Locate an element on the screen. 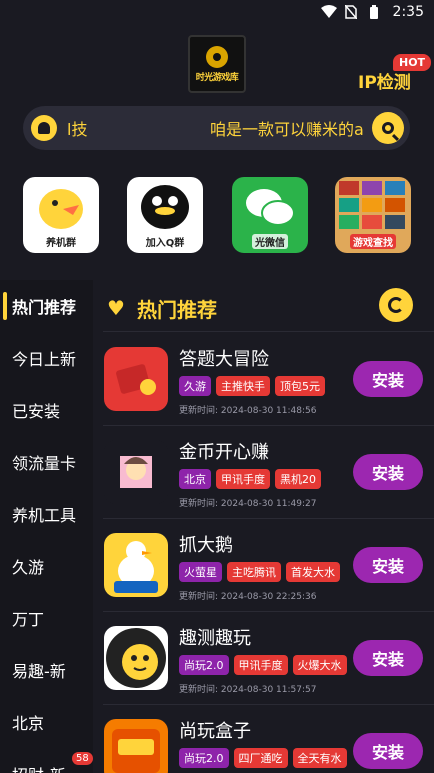 This screenshot has height=773, width=434. ip-check-button: IP检测 is located at coordinates (384, 80).